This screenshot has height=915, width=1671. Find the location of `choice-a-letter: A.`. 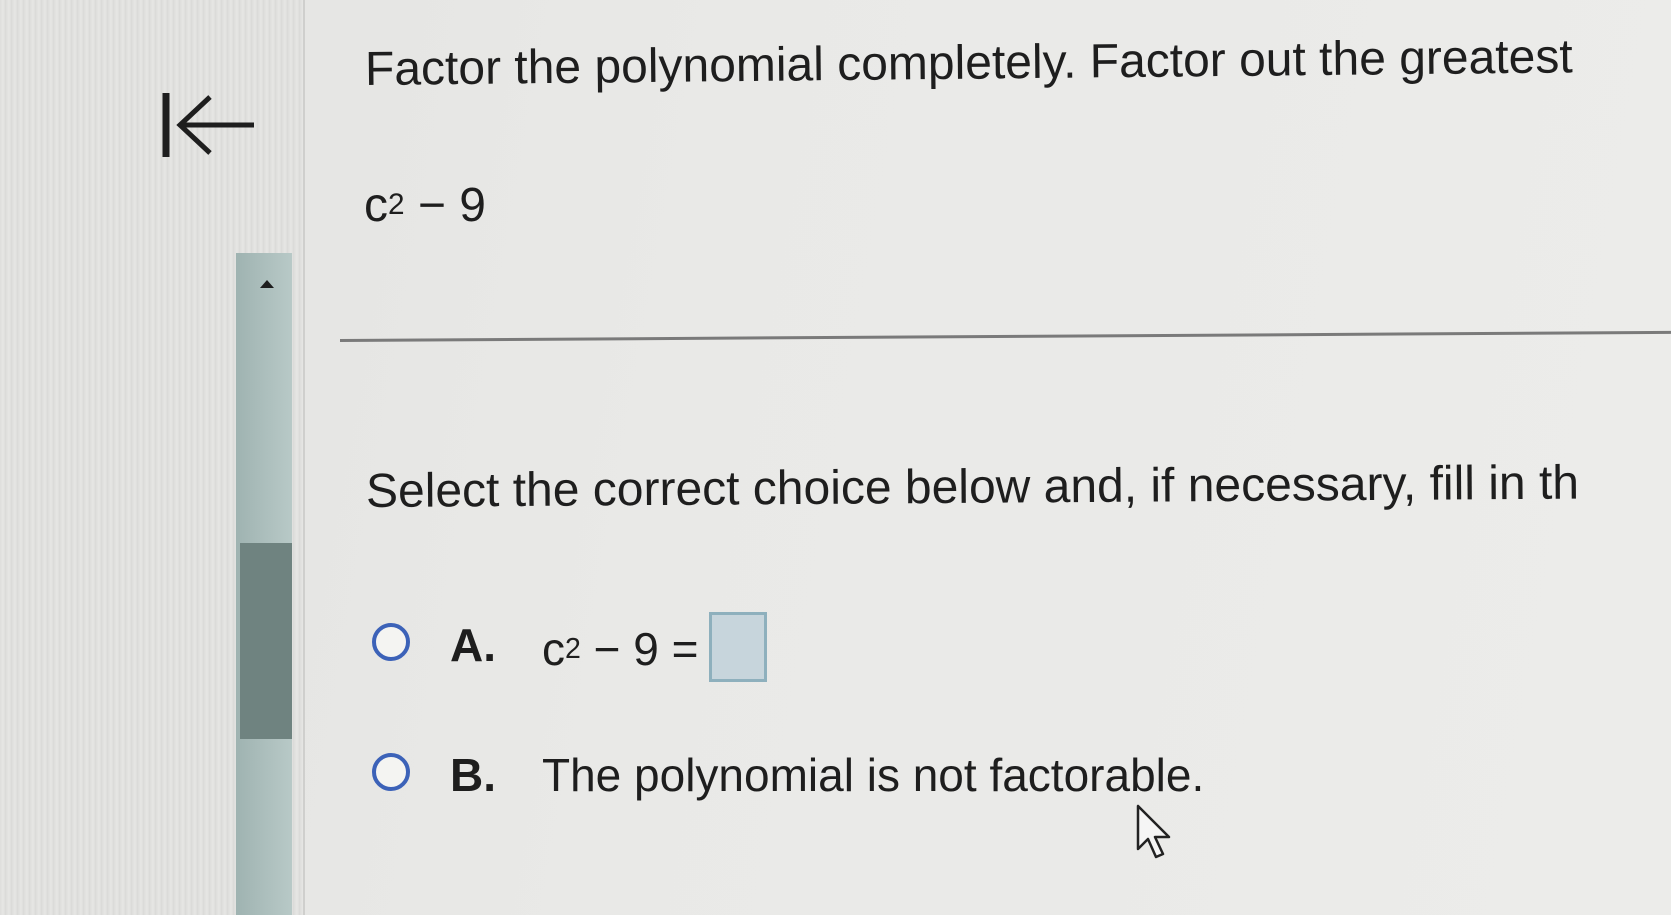

choice-a-letter: A. is located at coordinates (473, 645).